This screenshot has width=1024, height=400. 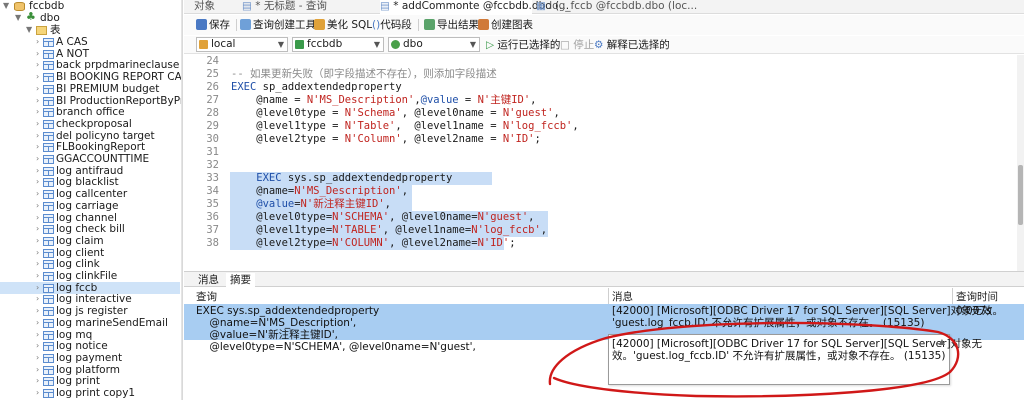 I want to click on tree-table-item: › A NOT, so click(x=90, y=54).